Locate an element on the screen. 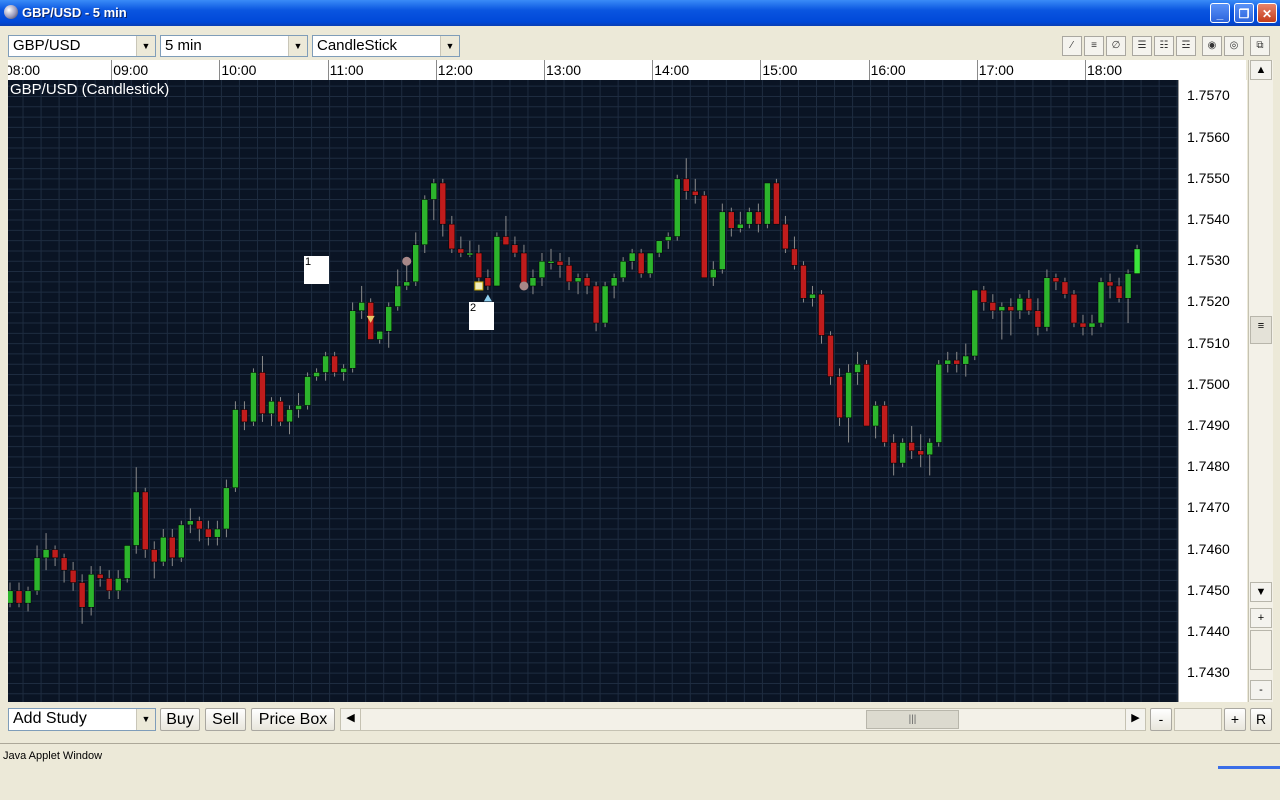 This screenshot has width=1280, height=800. chart-note-1: 1 is located at coordinates (316, 270).